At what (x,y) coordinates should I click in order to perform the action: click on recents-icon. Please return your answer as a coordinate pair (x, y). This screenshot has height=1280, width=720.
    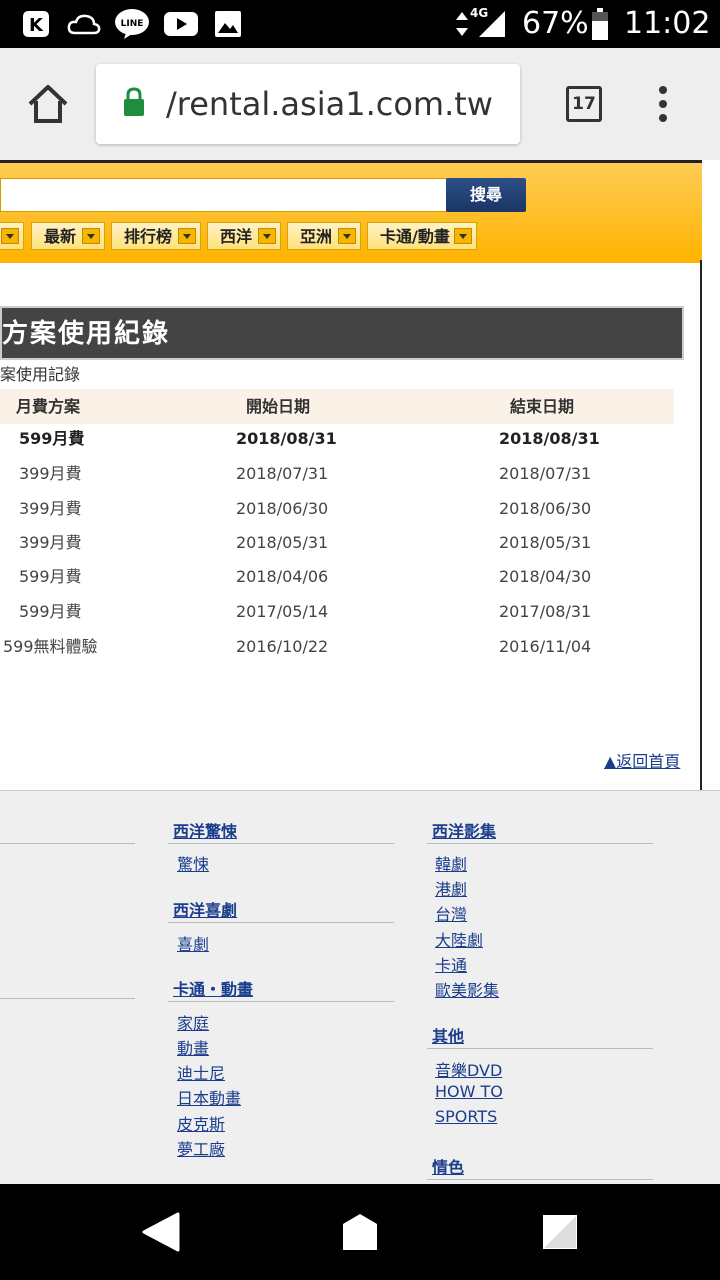
    Looking at the image, I should click on (560, 1234).